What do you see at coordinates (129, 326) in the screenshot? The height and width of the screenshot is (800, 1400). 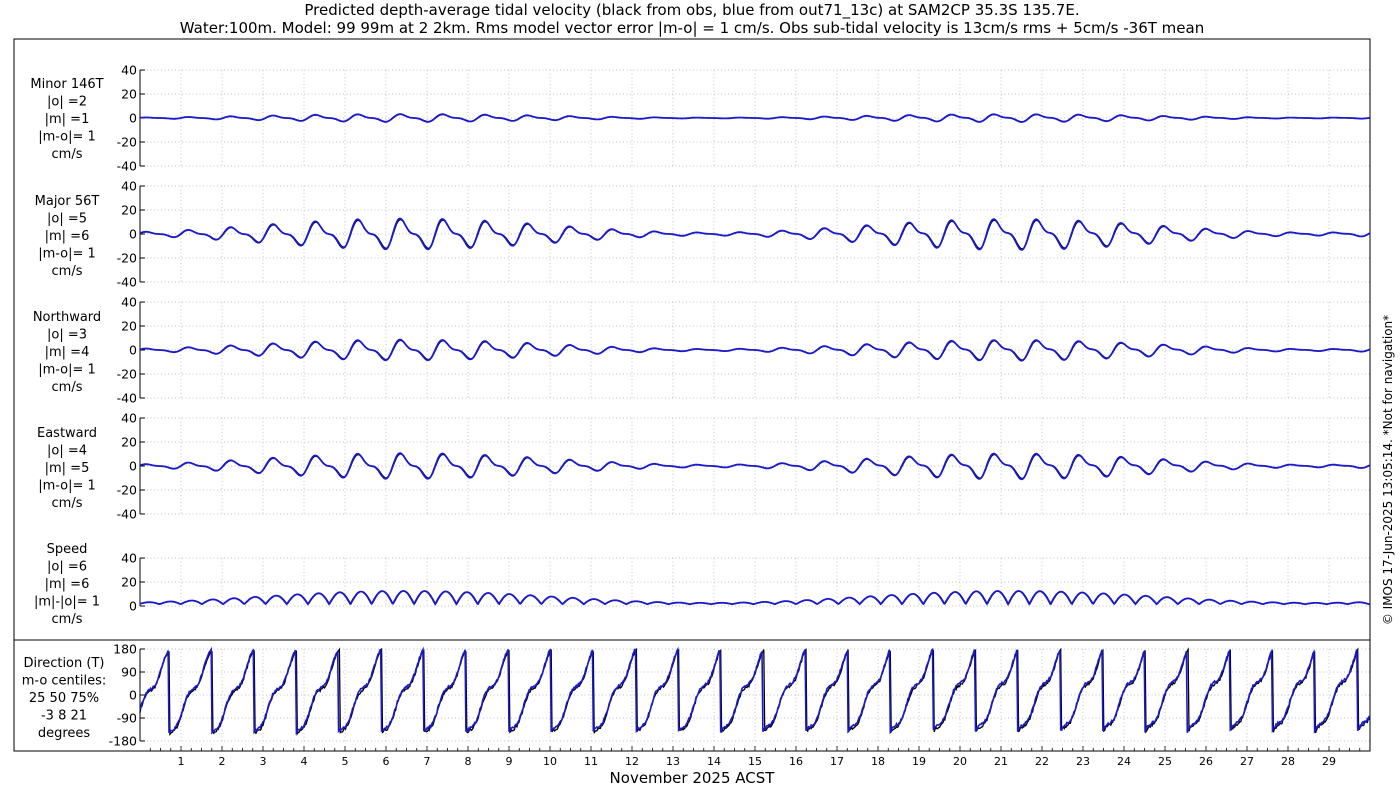 I see `ytick-label-northward: 20` at bounding box center [129, 326].